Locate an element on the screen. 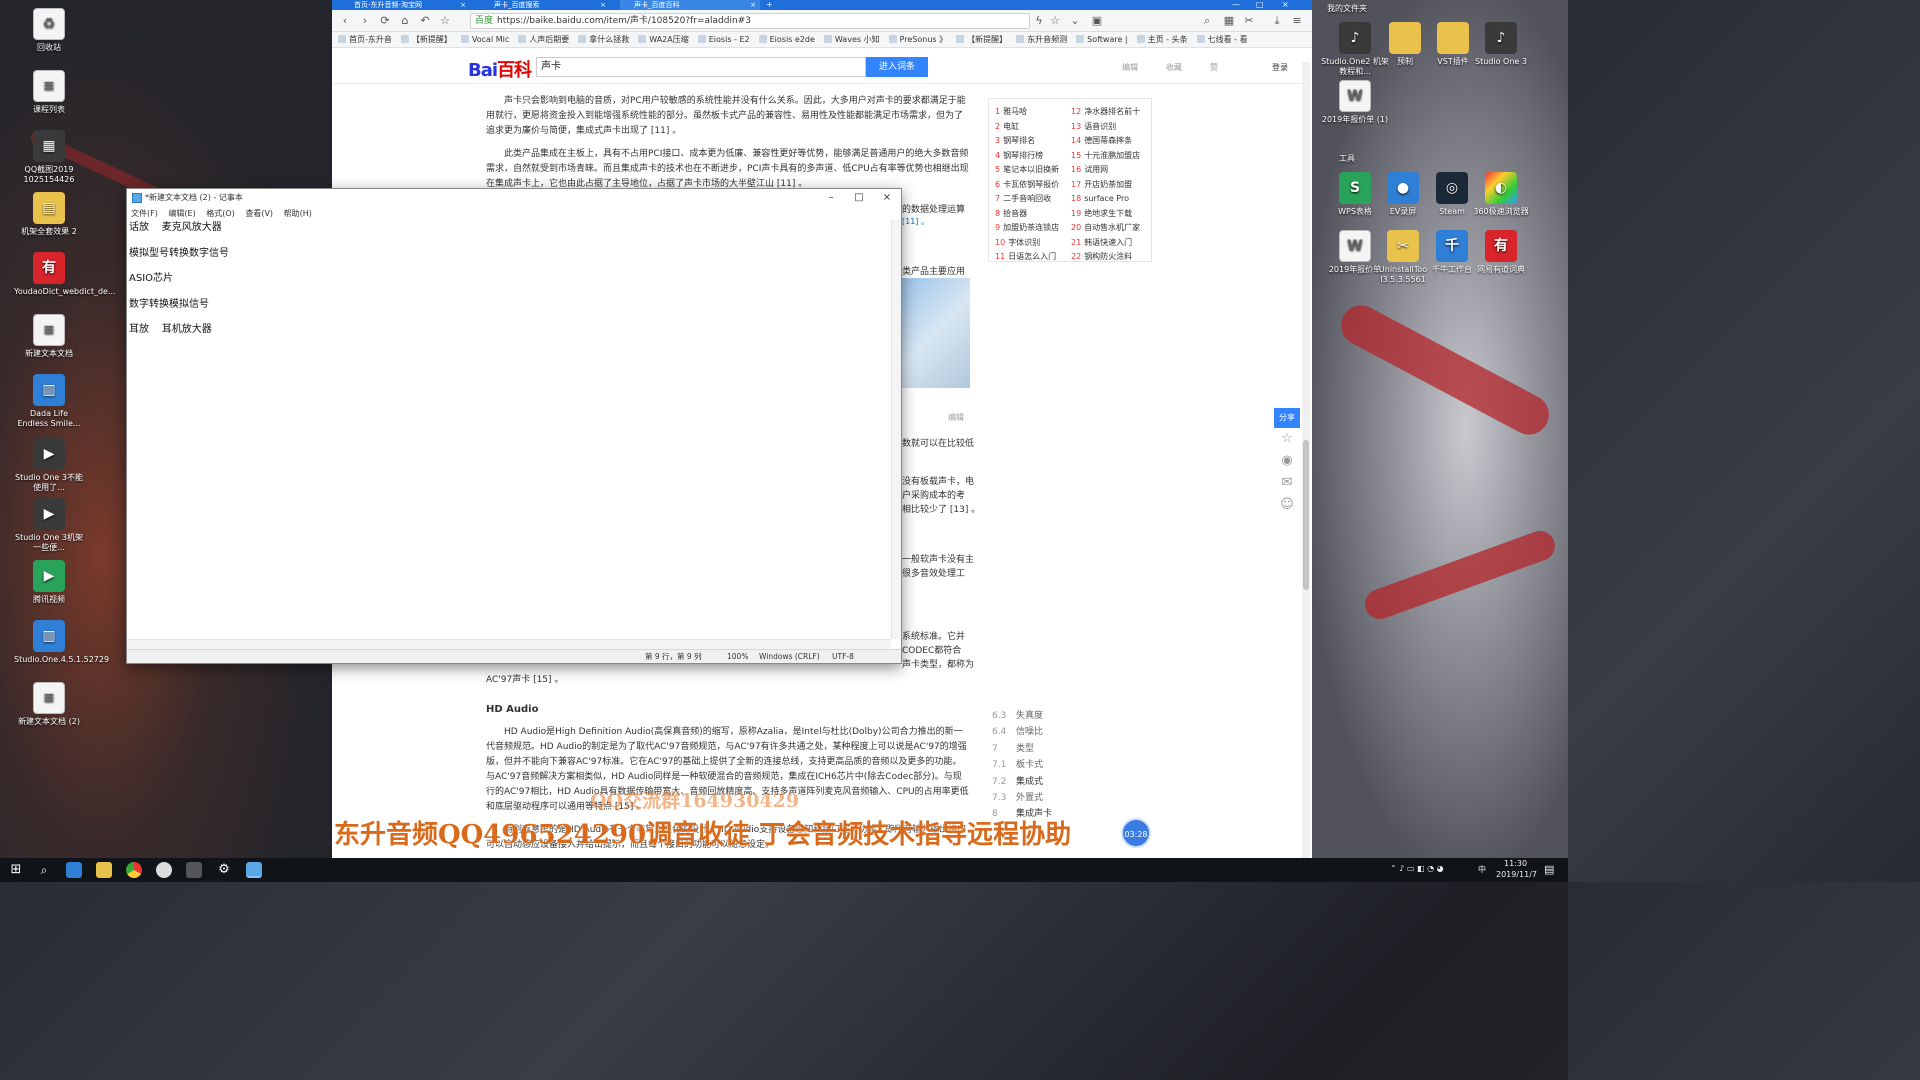  ranking-item: 18 surface Pro is located at coordinates (1110, 199).